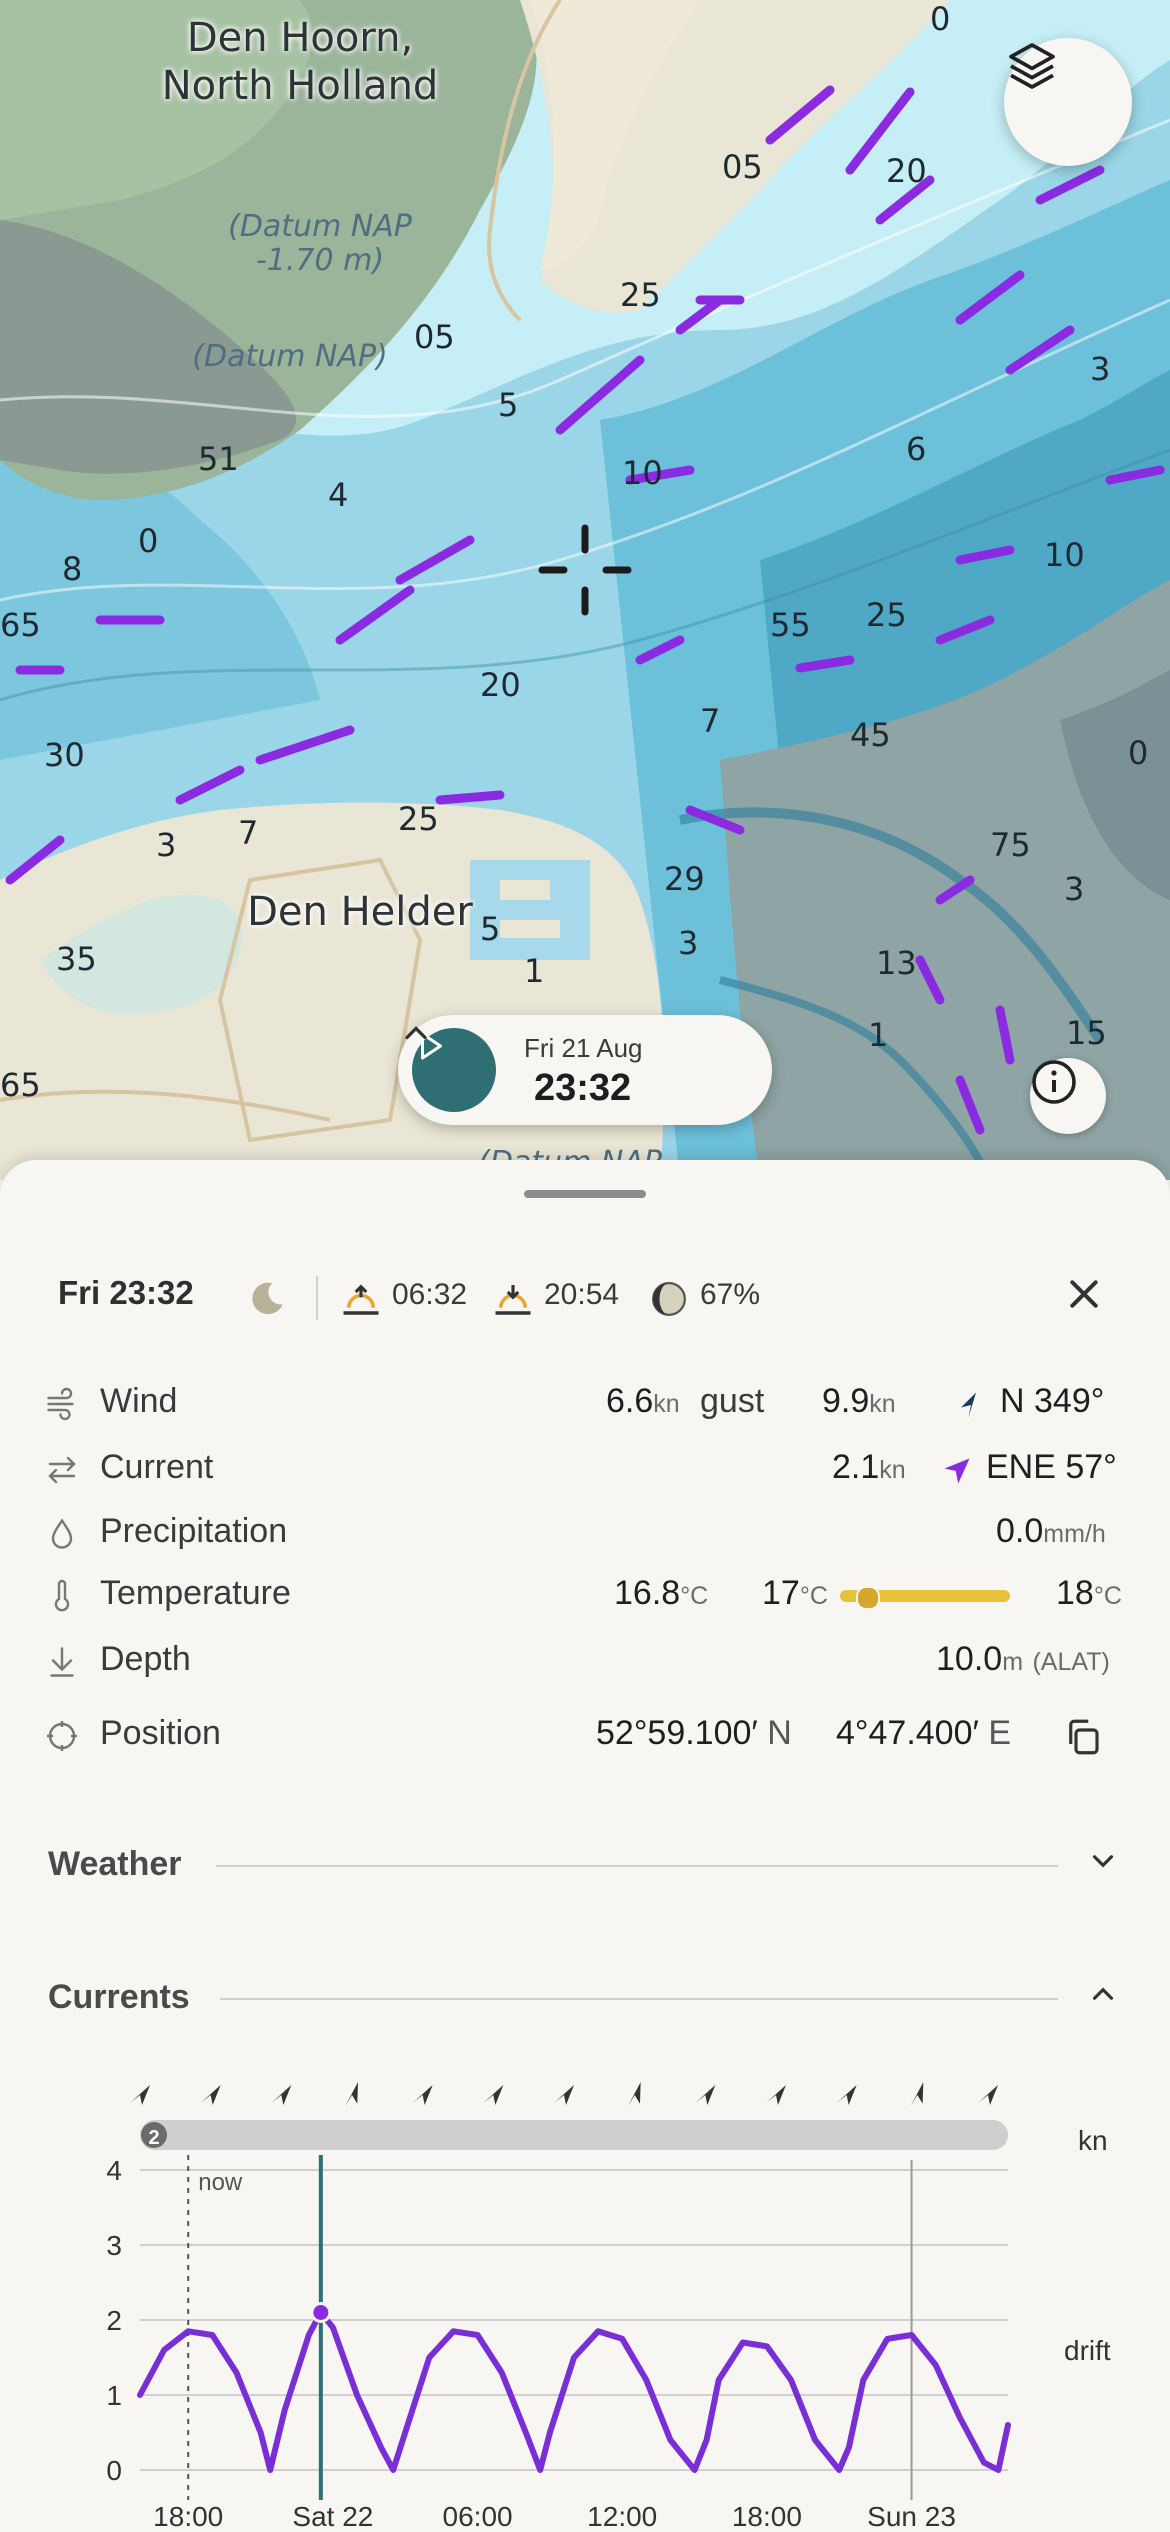 The image size is (1170, 2532). Describe the element at coordinates (790, 625) in the screenshot. I see `depth-sounding: 55` at that location.